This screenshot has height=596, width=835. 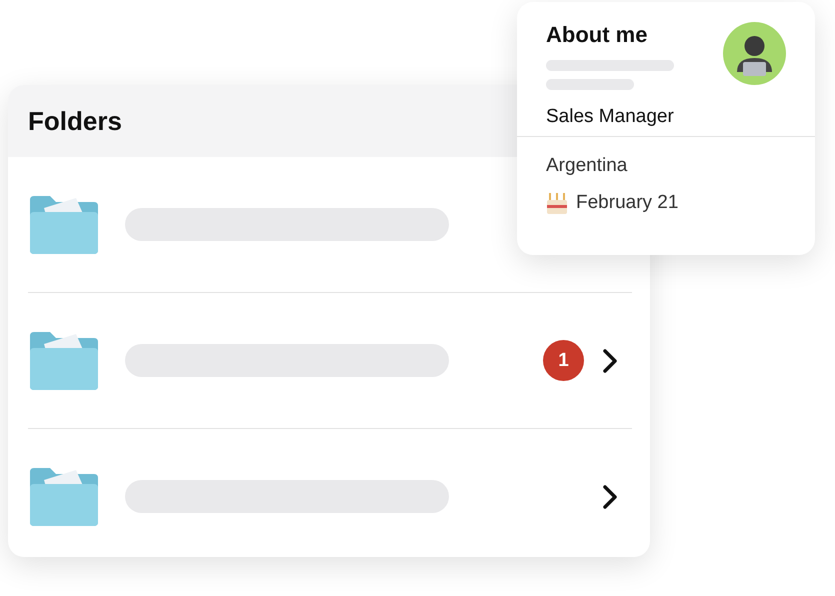 I want to click on cake-icon, so click(x=557, y=203).